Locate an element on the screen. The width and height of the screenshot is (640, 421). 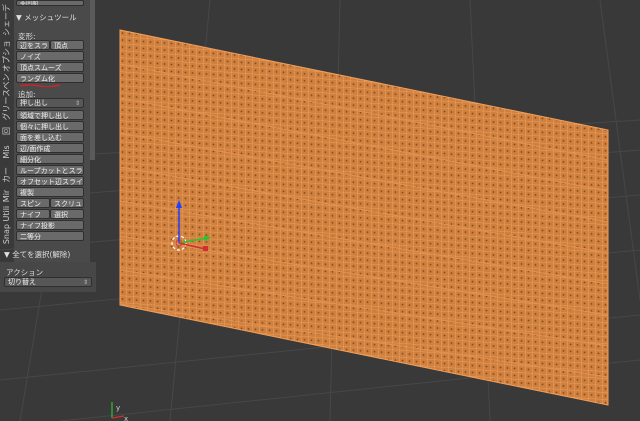
extrude-region-button: 領域で押し出し is located at coordinates (50, 115).